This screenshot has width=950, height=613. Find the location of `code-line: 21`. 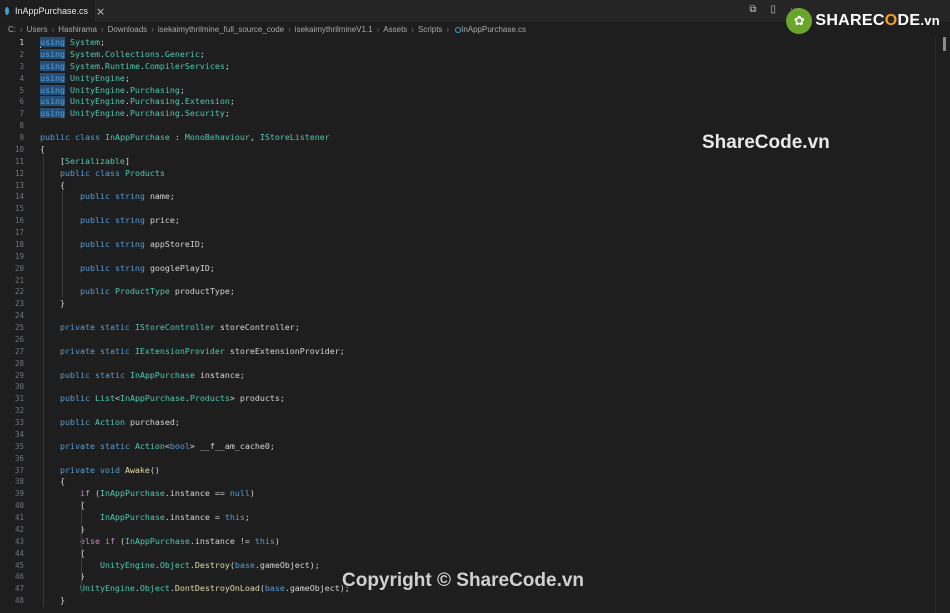

code-line: 21 is located at coordinates (475, 281).